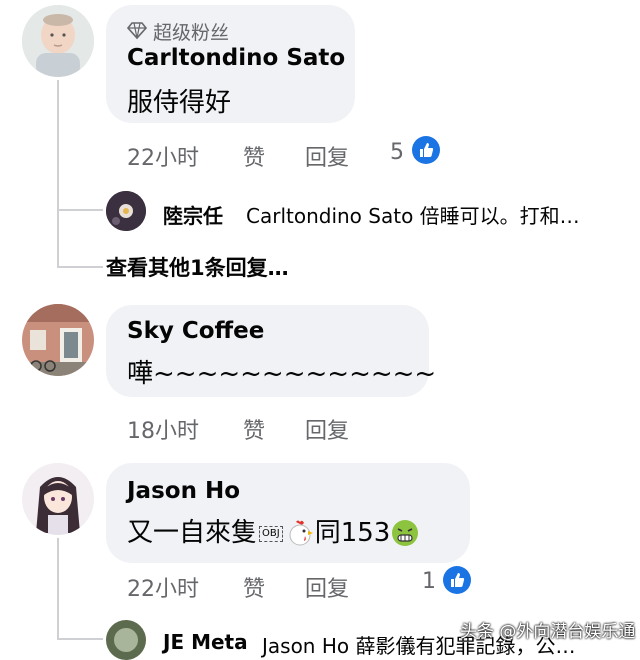 This screenshot has height=660, width=640. What do you see at coordinates (548, 632) in the screenshot?
I see `watermark: 头条 @外向潜台娱乐通` at bounding box center [548, 632].